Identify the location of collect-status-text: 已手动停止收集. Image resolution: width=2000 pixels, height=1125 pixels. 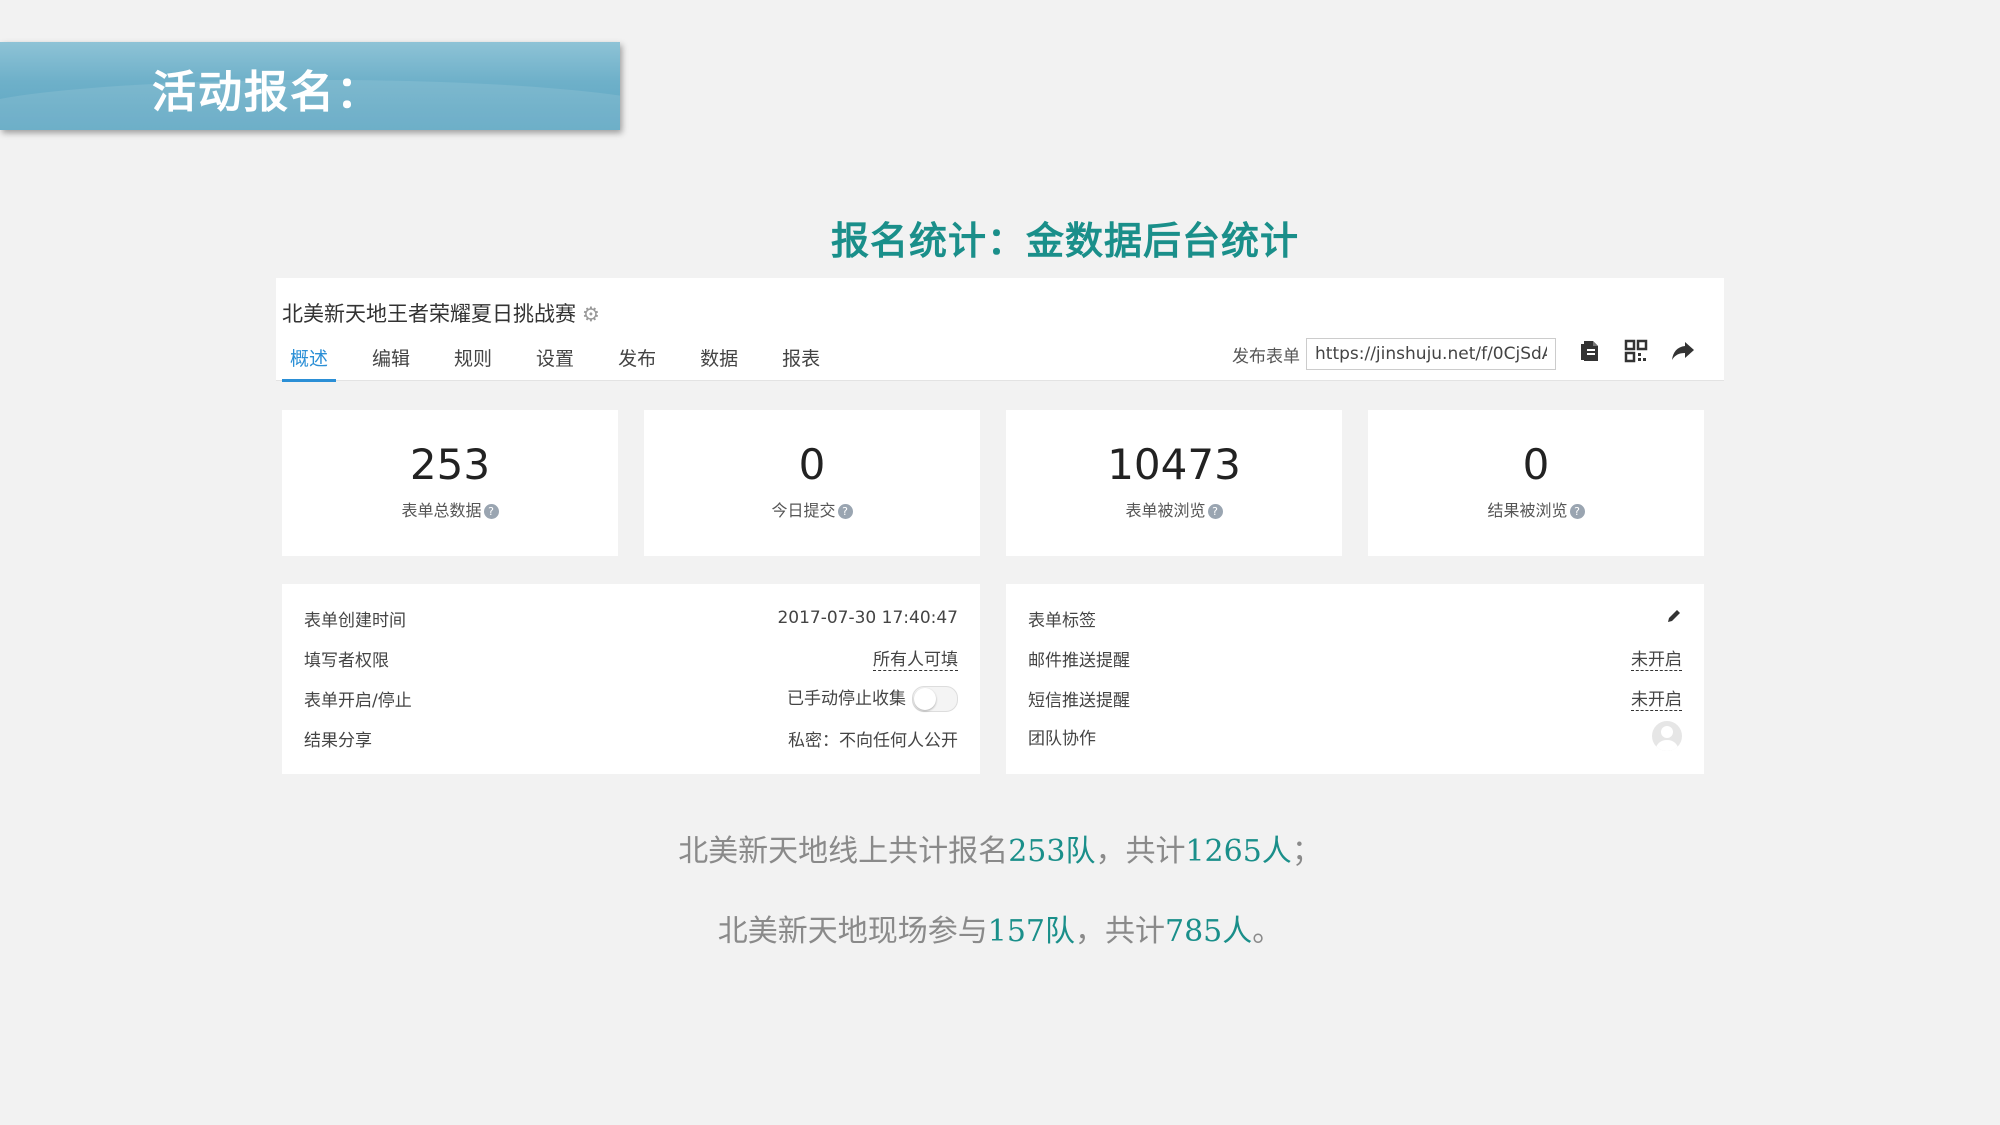
(846, 699).